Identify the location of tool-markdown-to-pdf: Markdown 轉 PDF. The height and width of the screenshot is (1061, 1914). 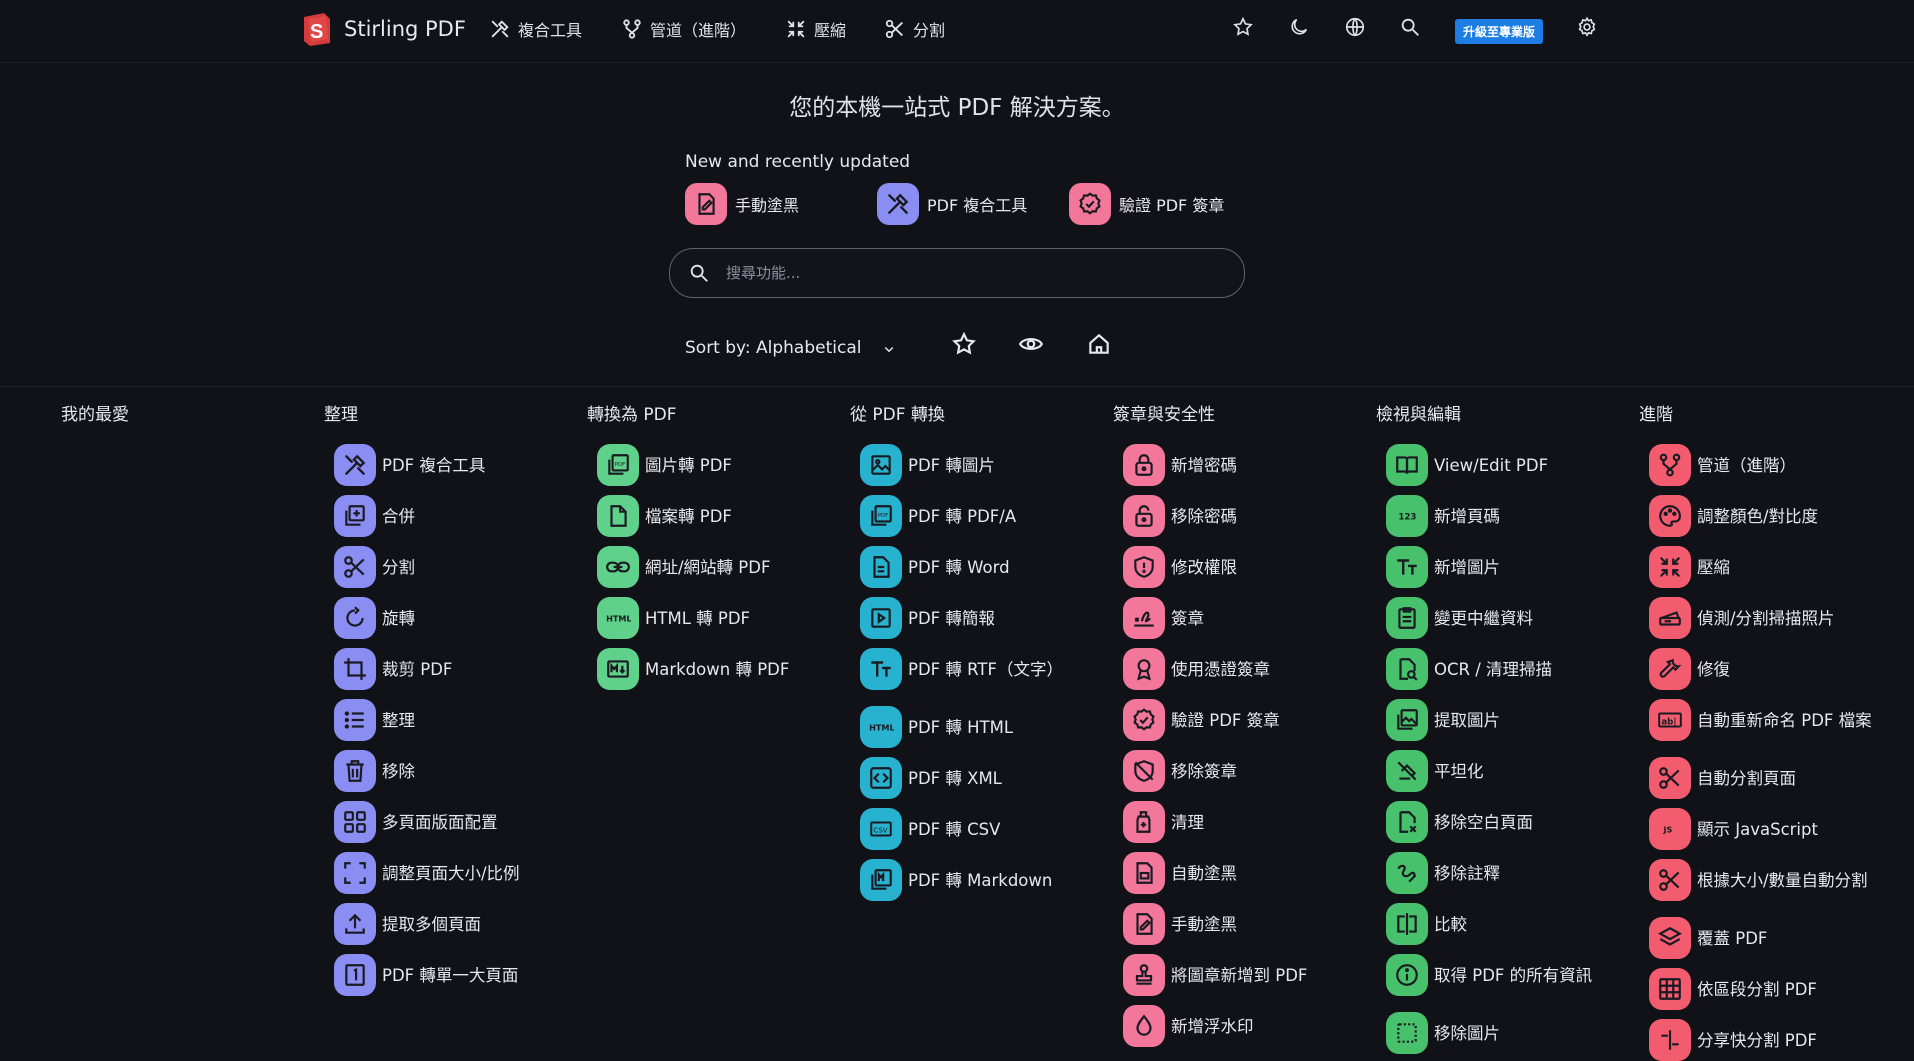
(732, 669).